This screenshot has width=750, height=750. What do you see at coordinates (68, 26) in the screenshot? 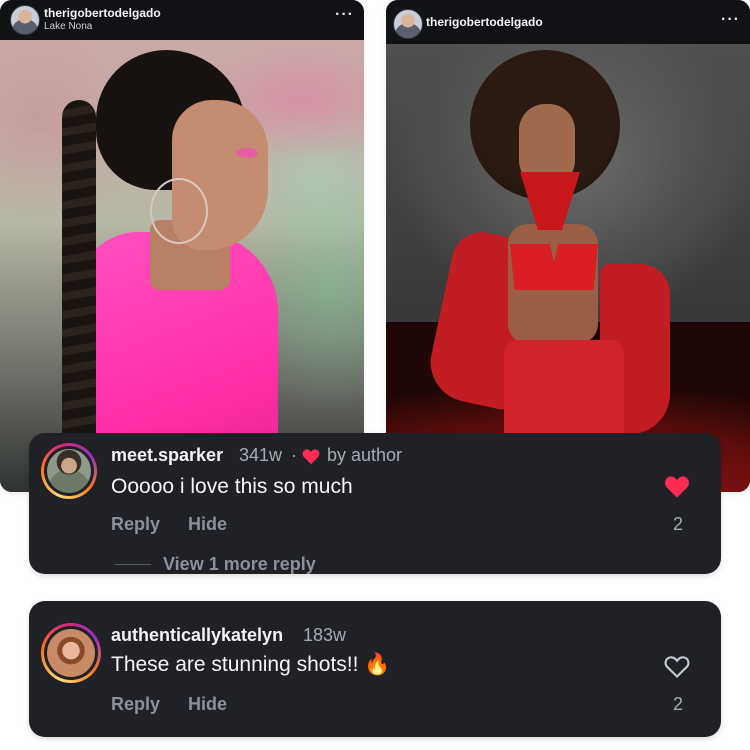
I see `post-location: Lake Nona` at bounding box center [68, 26].